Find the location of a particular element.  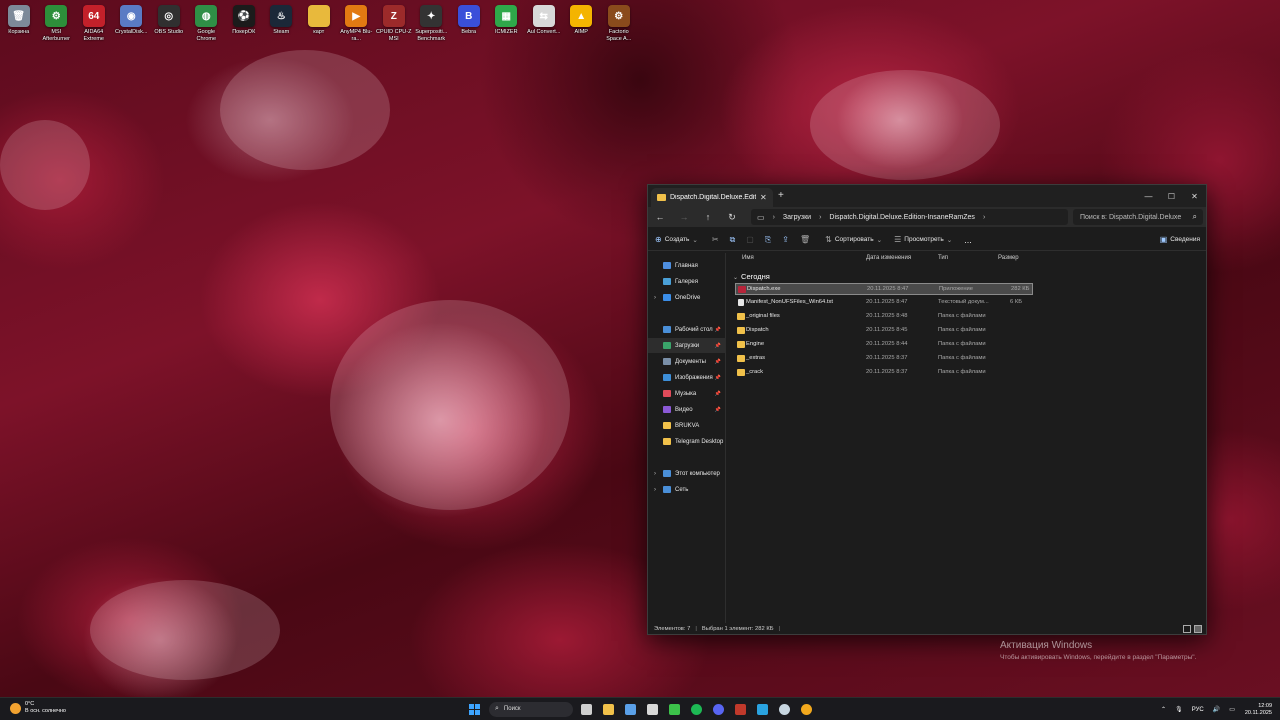

this-pc-icon is located at coordinates (667, 473).